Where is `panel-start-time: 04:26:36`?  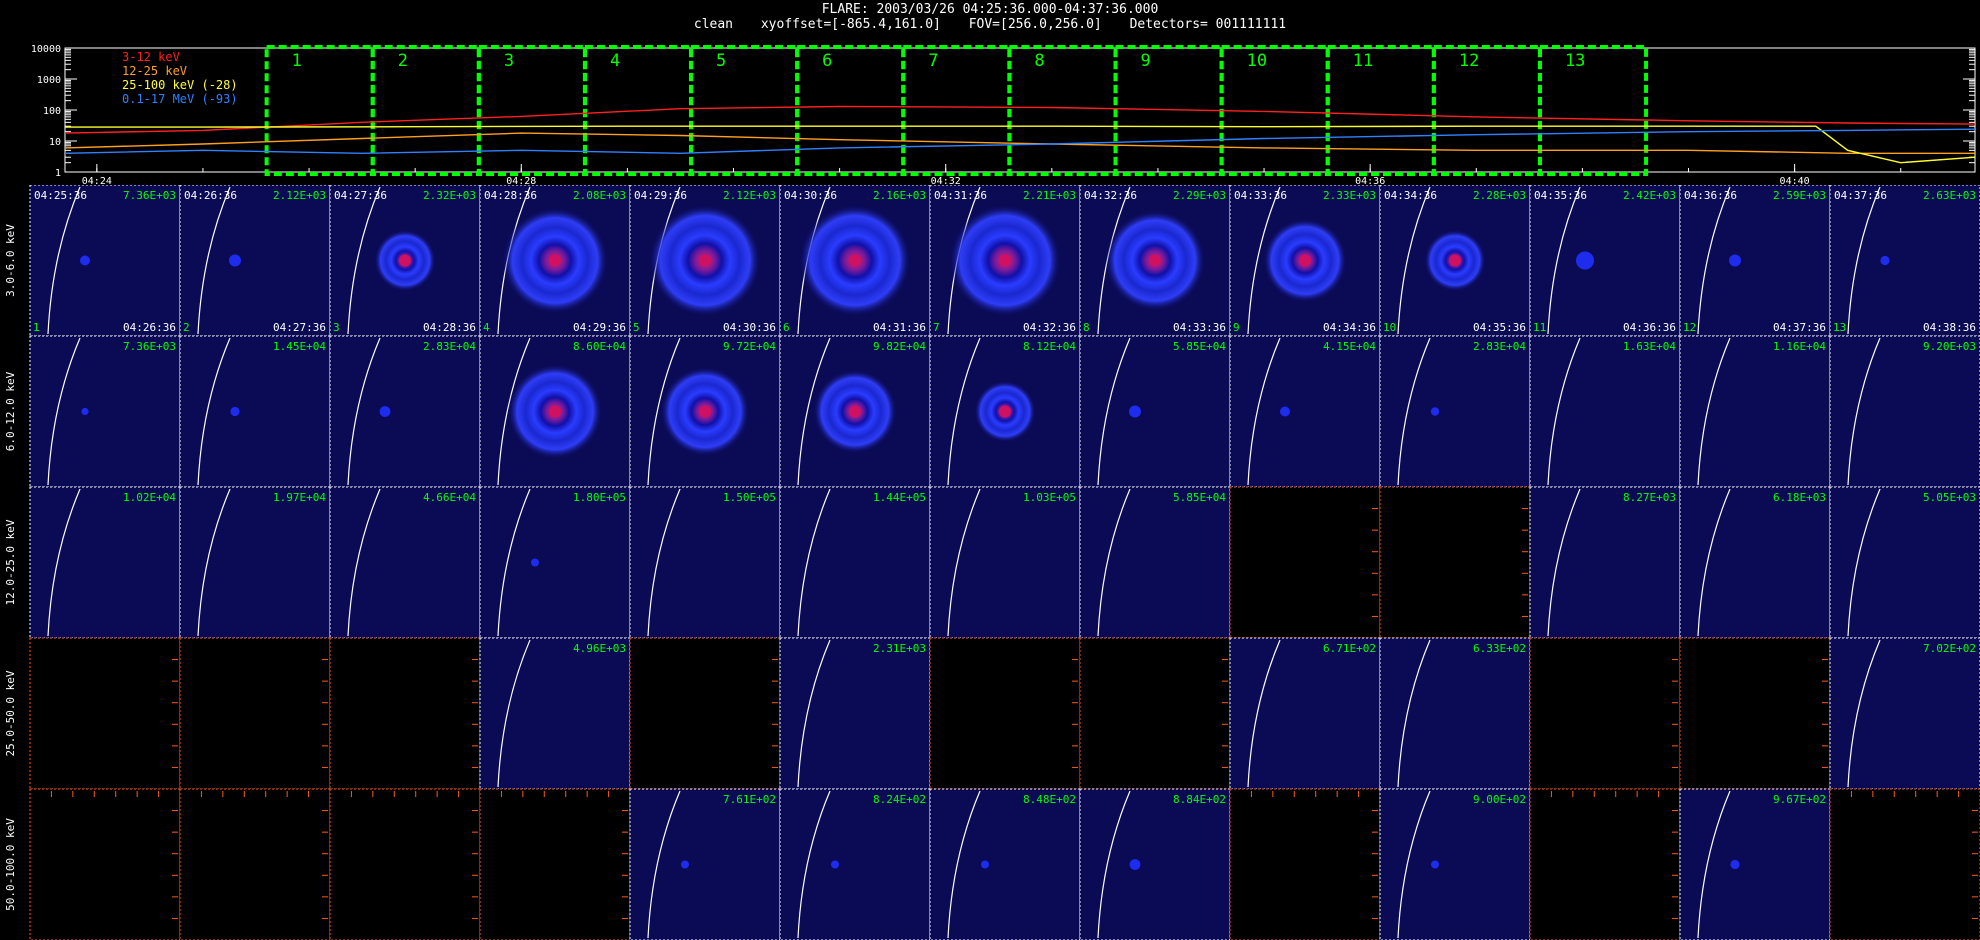
panel-start-time: 04:26:36 is located at coordinates (210, 195).